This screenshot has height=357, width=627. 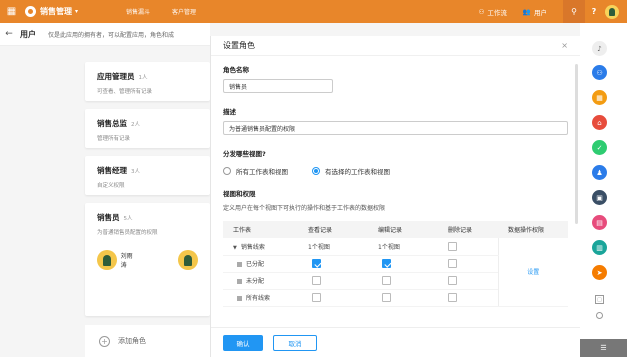 What do you see at coordinates (357, 172) in the screenshot?
I see `radio-selected-label: 有选择的工作表和视图` at bounding box center [357, 172].